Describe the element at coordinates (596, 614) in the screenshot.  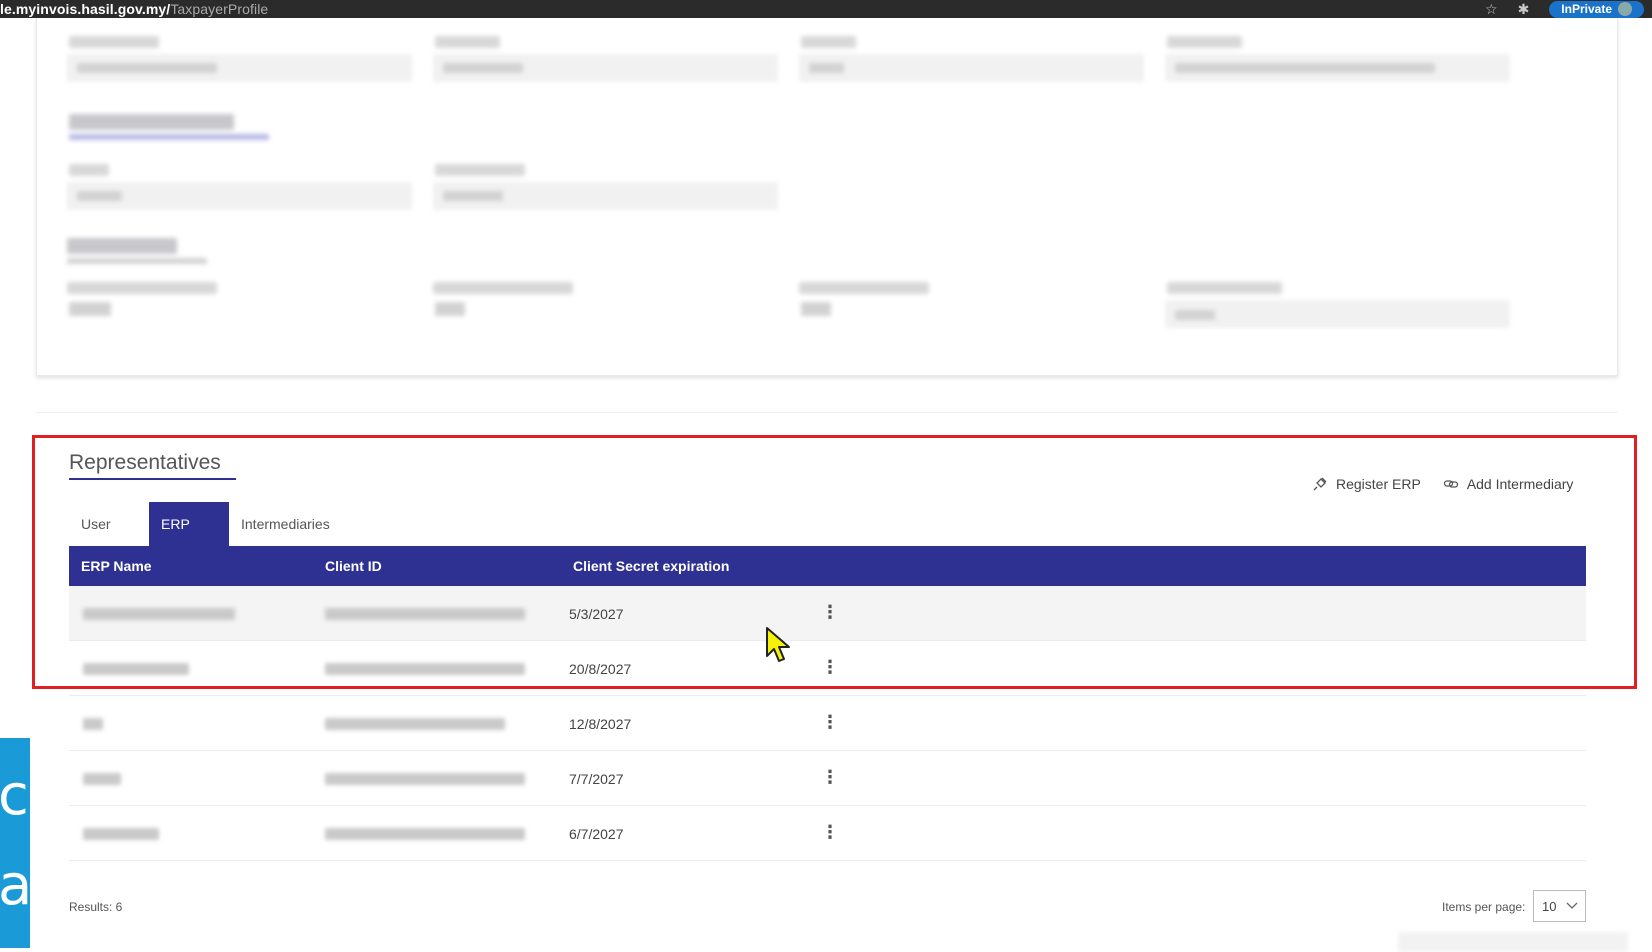
I see `expiration-cell: 5/3/2027` at that location.